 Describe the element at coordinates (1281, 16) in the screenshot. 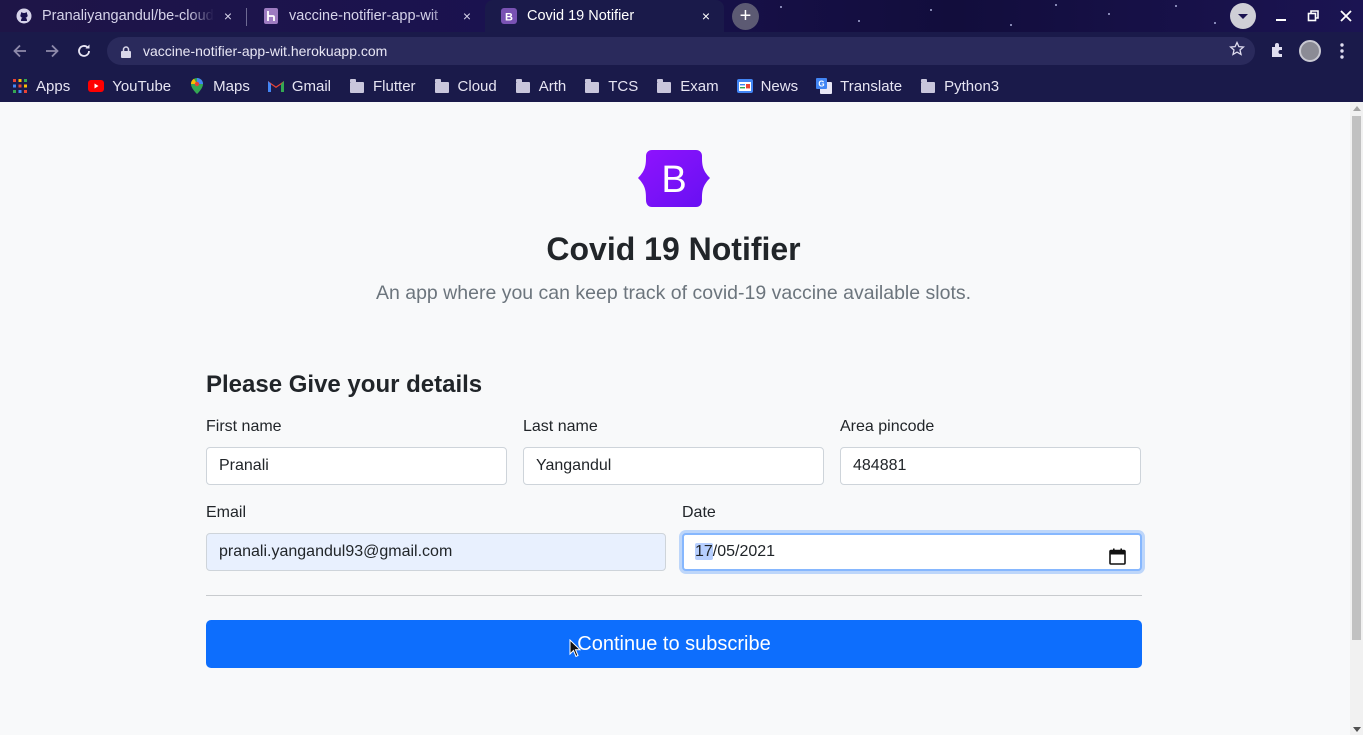

I see `minimize-button` at that location.